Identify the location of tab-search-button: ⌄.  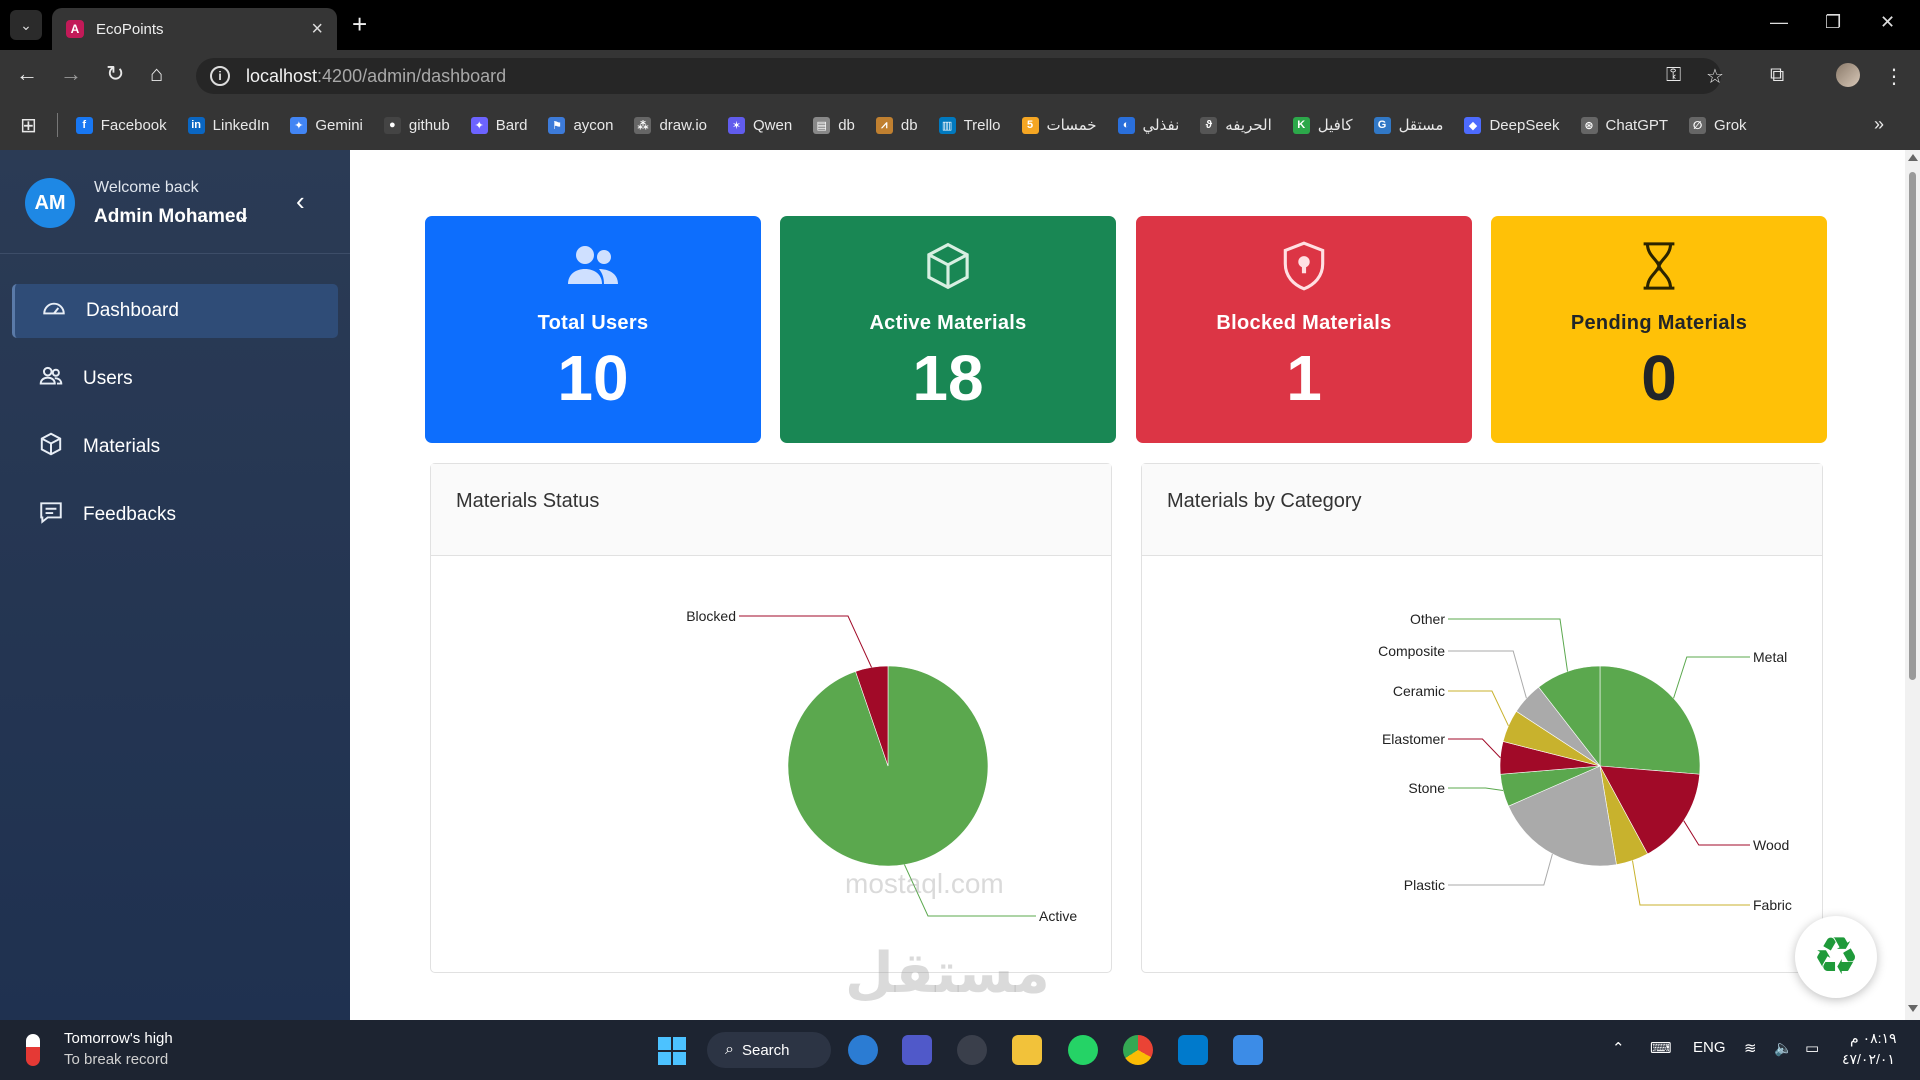
(26, 25).